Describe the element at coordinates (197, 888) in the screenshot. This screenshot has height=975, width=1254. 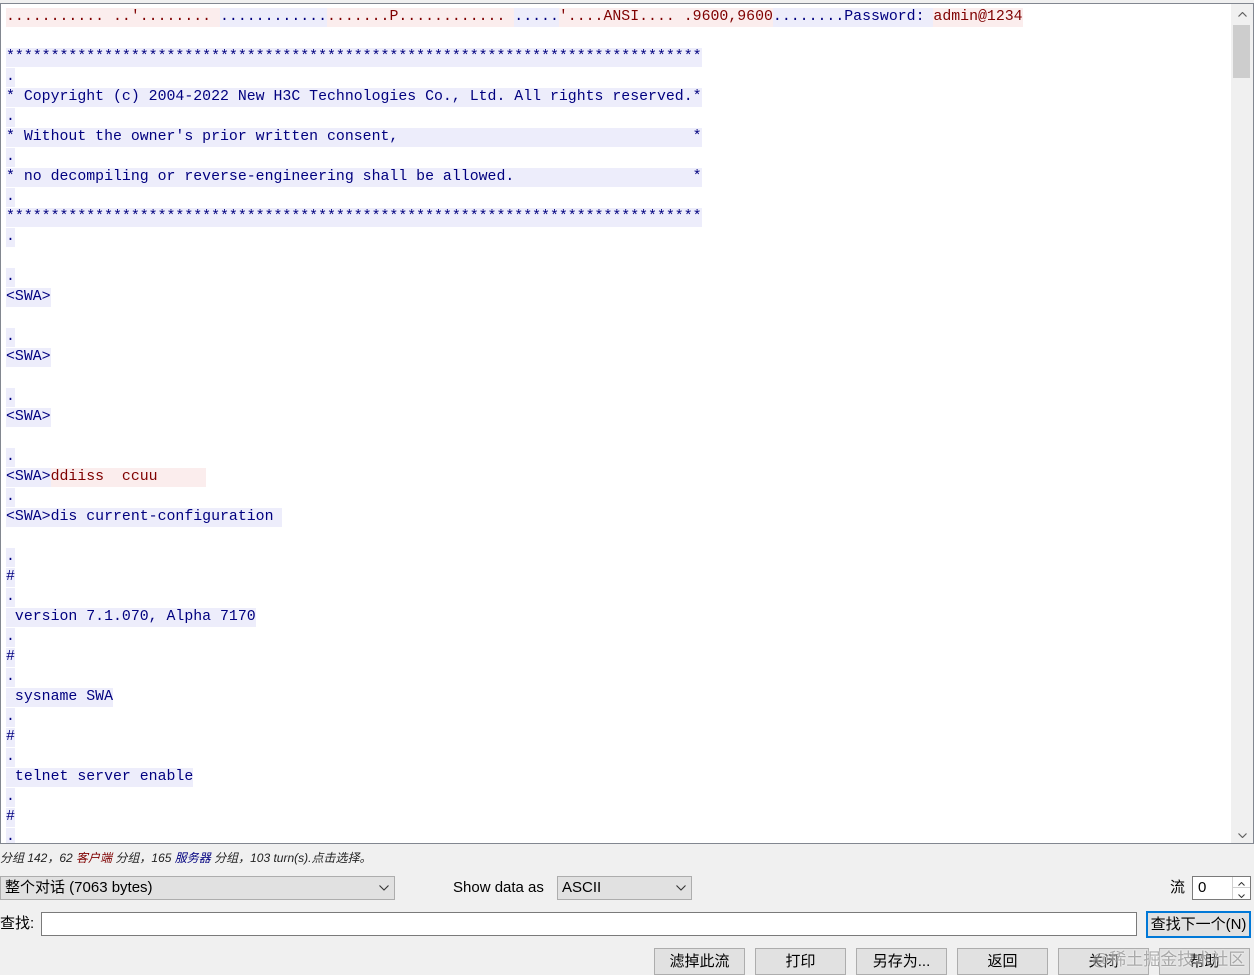
I see `conversation-select: 整个对话 (7063 bytes)` at that location.